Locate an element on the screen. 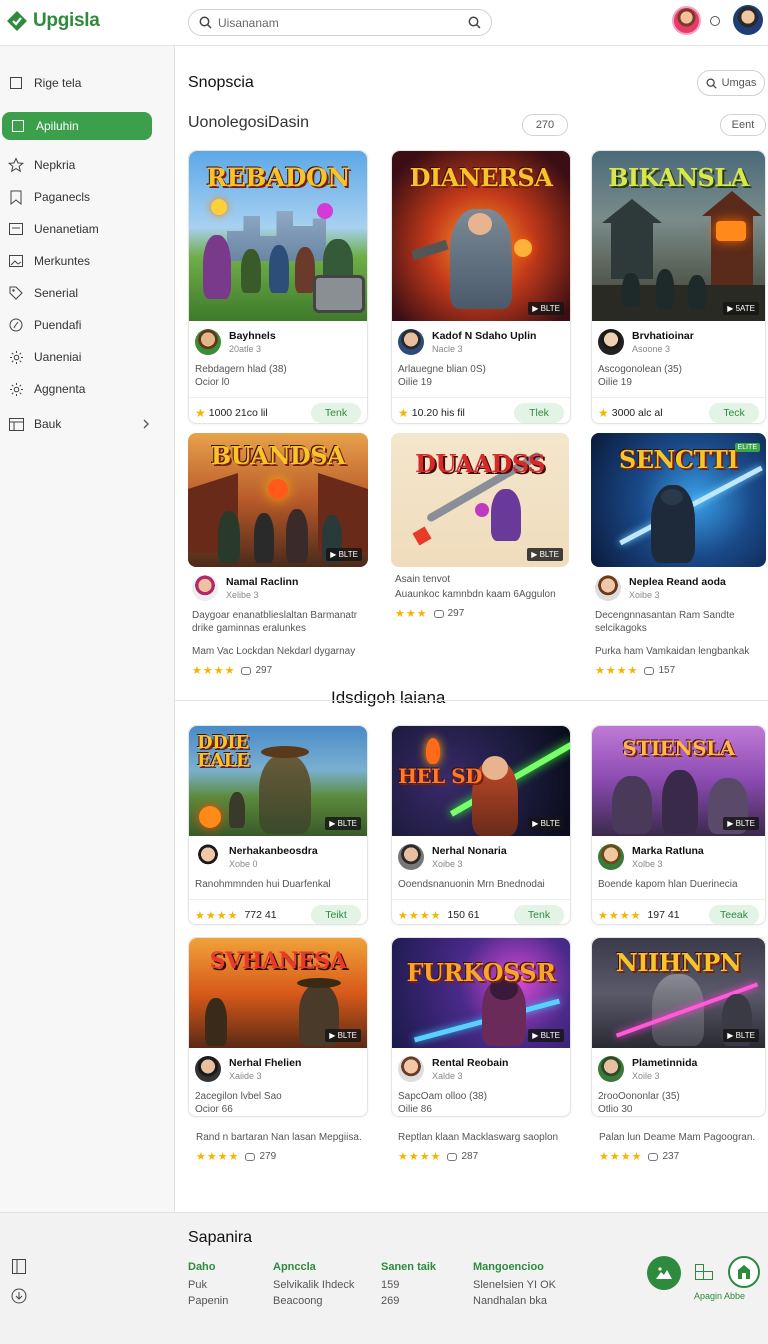  game-cover: DIANERSA ▶ BLTE is located at coordinates (481, 236).